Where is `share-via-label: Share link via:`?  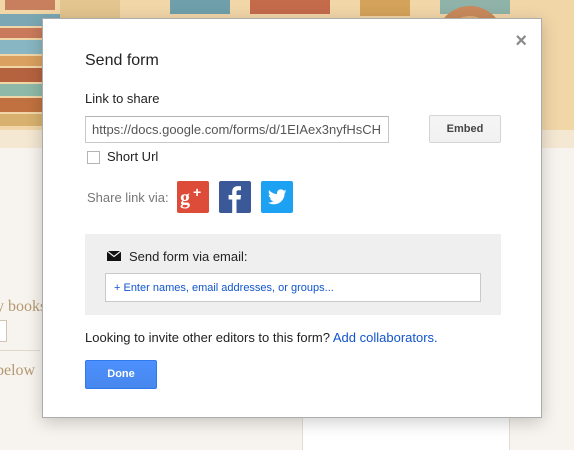
share-via-label: Share link via: is located at coordinates (128, 197).